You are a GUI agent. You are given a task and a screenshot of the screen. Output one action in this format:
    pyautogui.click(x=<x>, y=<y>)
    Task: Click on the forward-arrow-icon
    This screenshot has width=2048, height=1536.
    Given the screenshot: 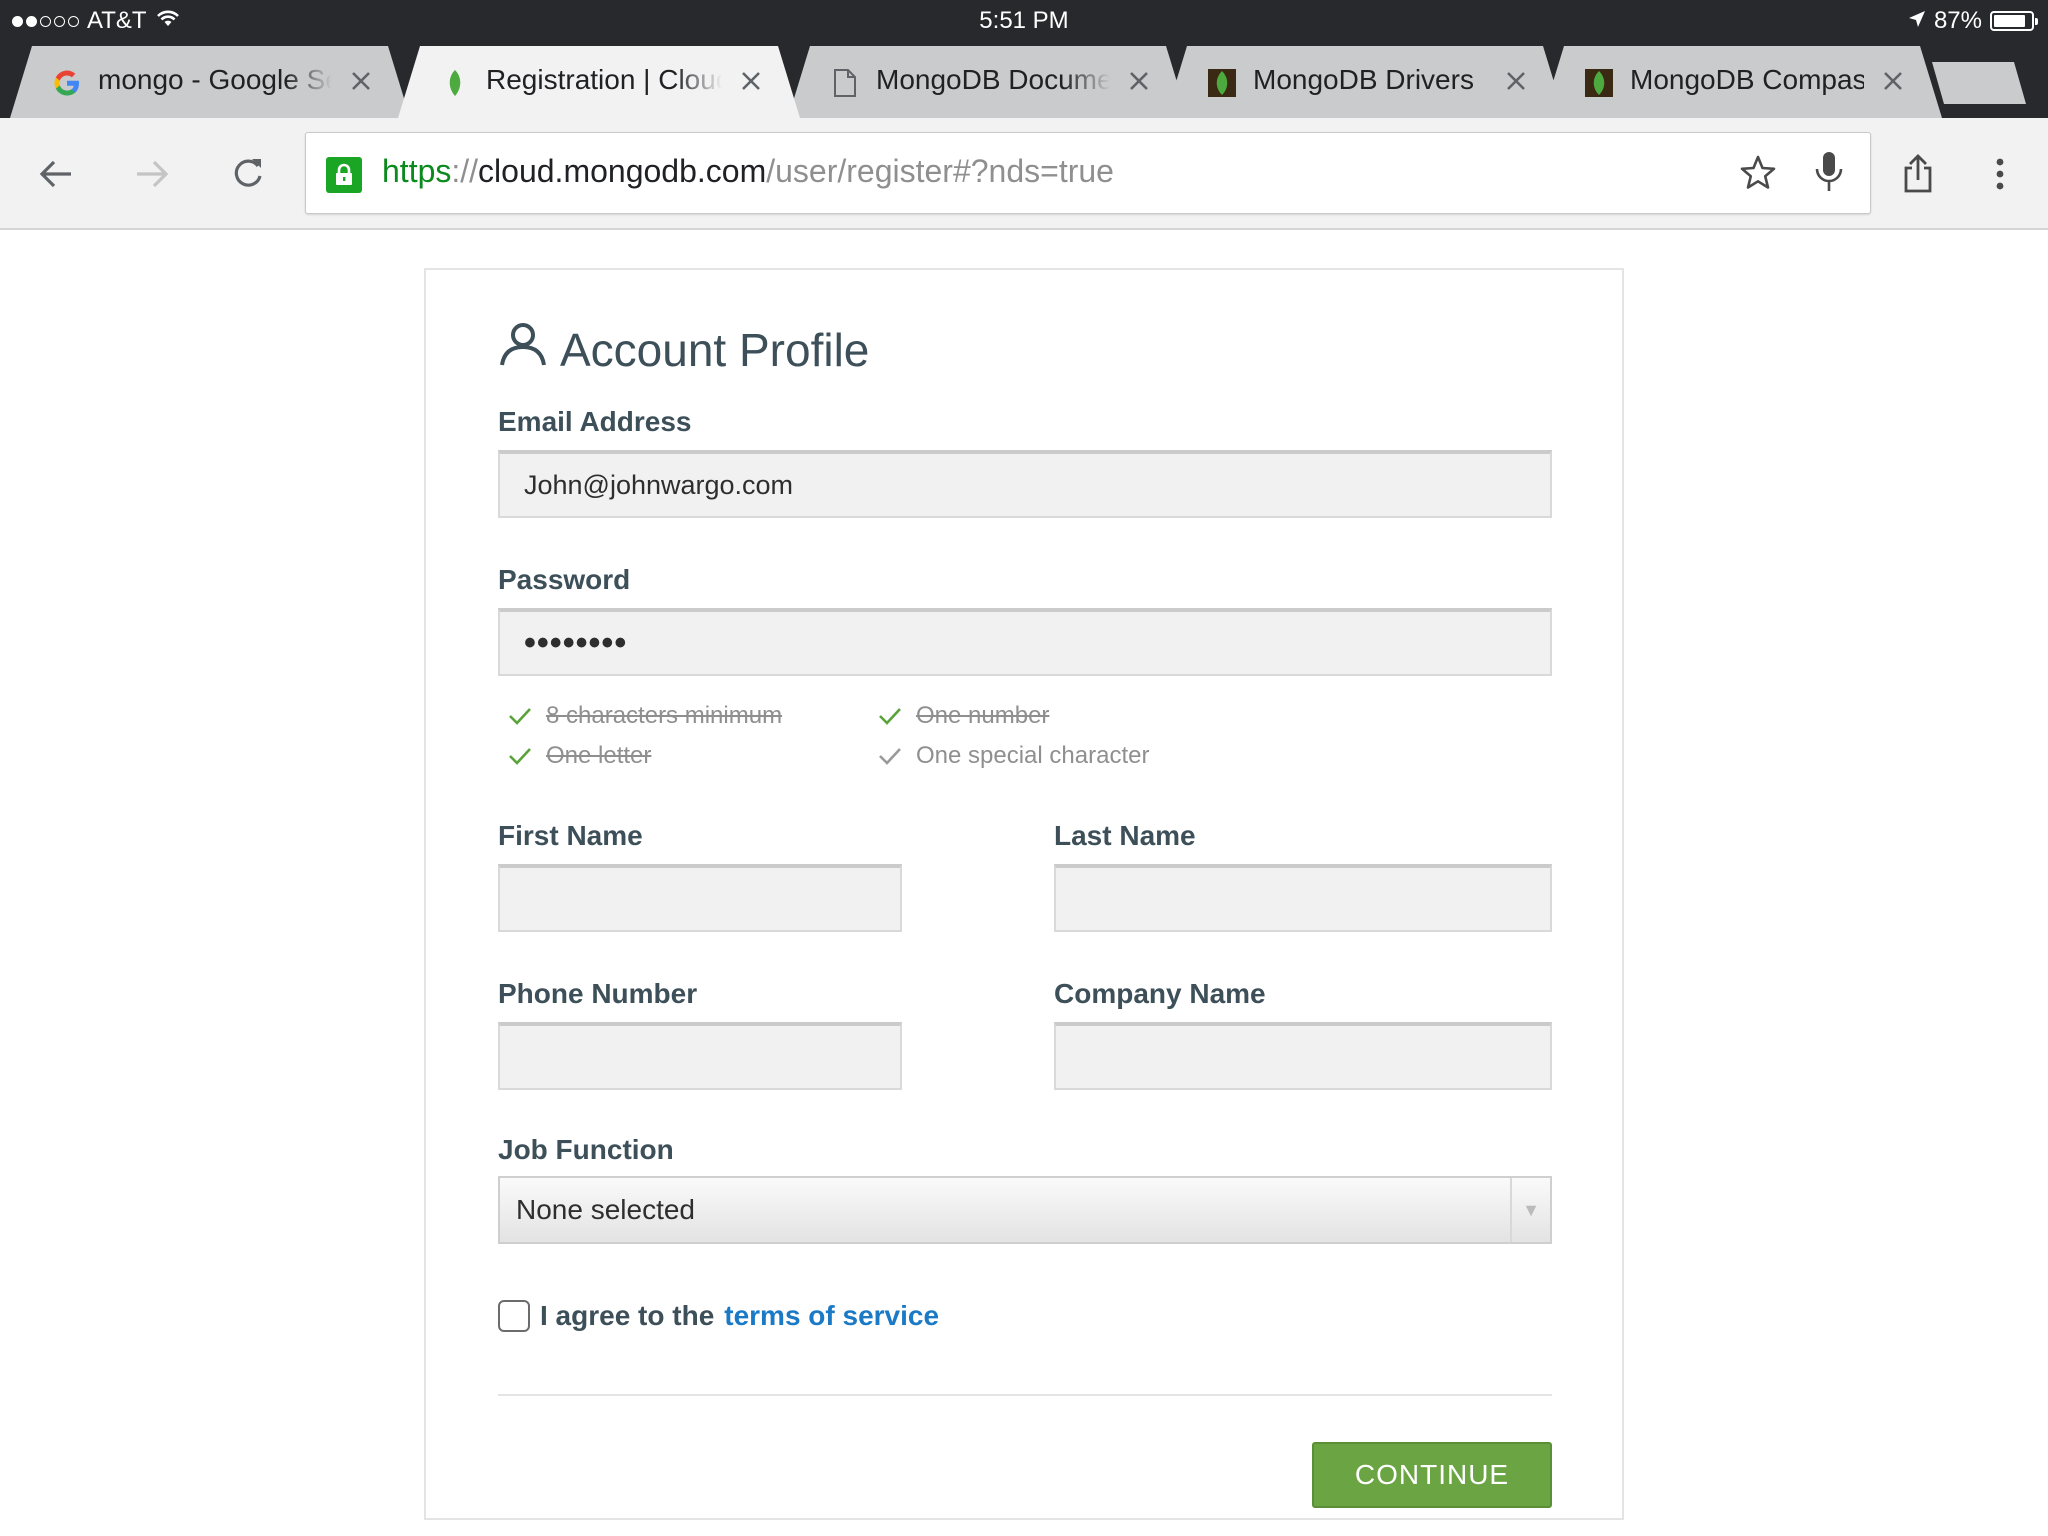 What is the action you would take?
    pyautogui.click(x=153, y=174)
    